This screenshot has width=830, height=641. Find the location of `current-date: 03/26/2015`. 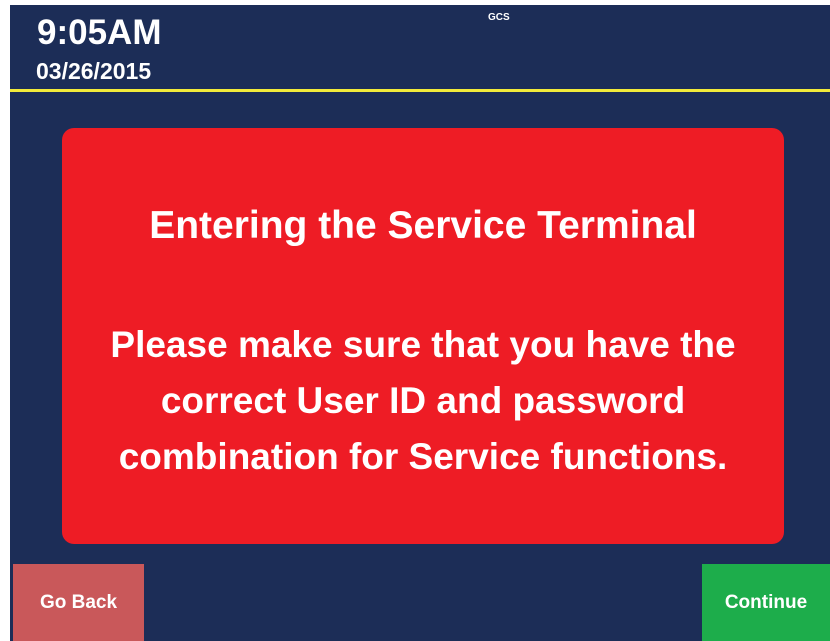

current-date: 03/26/2015 is located at coordinates (94, 71).